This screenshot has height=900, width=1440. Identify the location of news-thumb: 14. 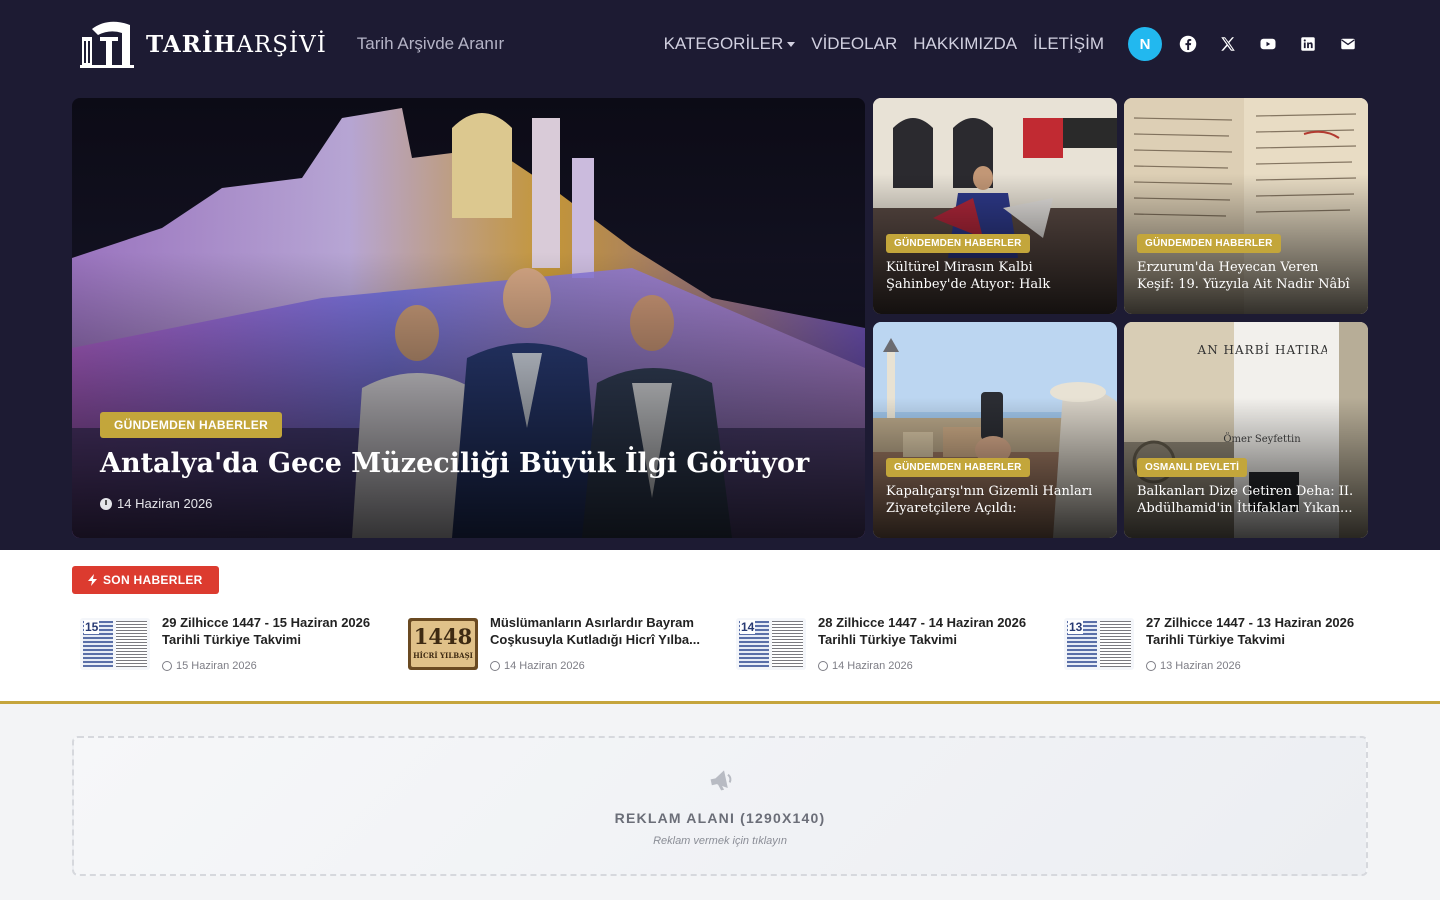
(771, 644).